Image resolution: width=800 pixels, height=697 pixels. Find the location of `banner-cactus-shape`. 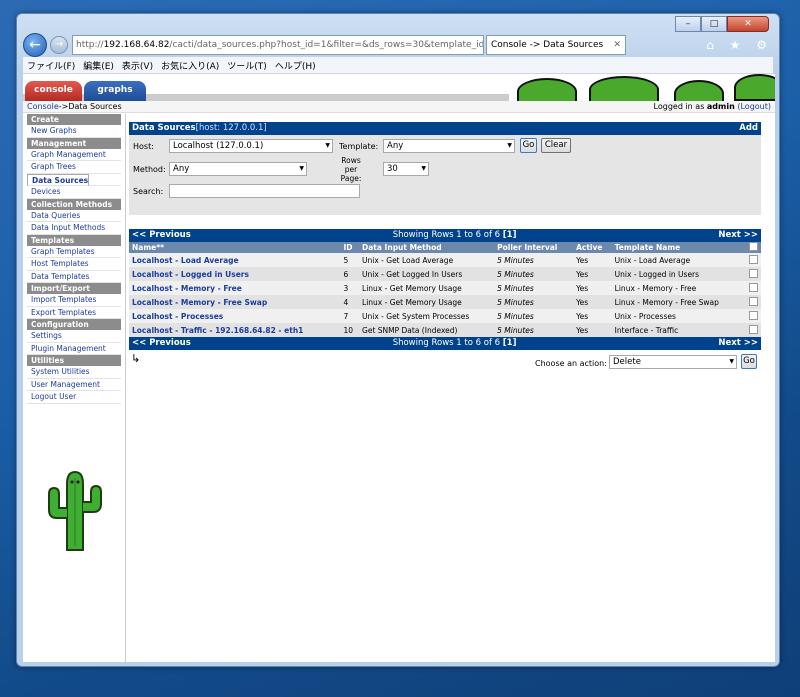

banner-cactus-shape is located at coordinates (624, 88).